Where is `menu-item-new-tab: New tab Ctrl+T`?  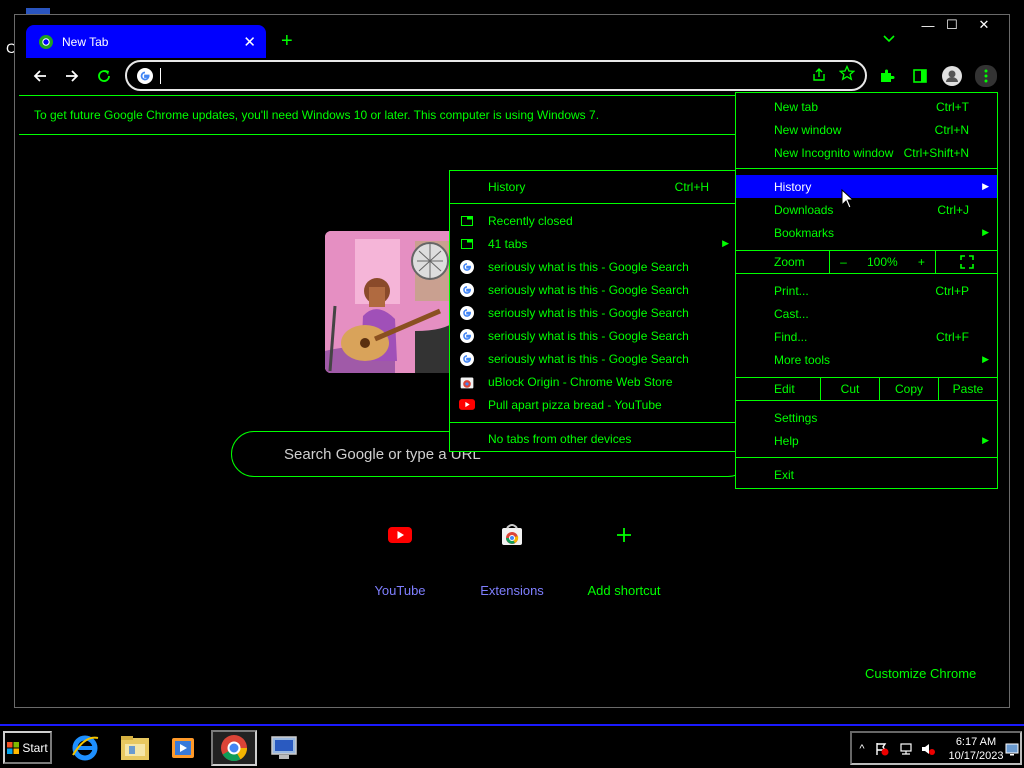
menu-item-new-tab: New tab Ctrl+T is located at coordinates (866, 106).